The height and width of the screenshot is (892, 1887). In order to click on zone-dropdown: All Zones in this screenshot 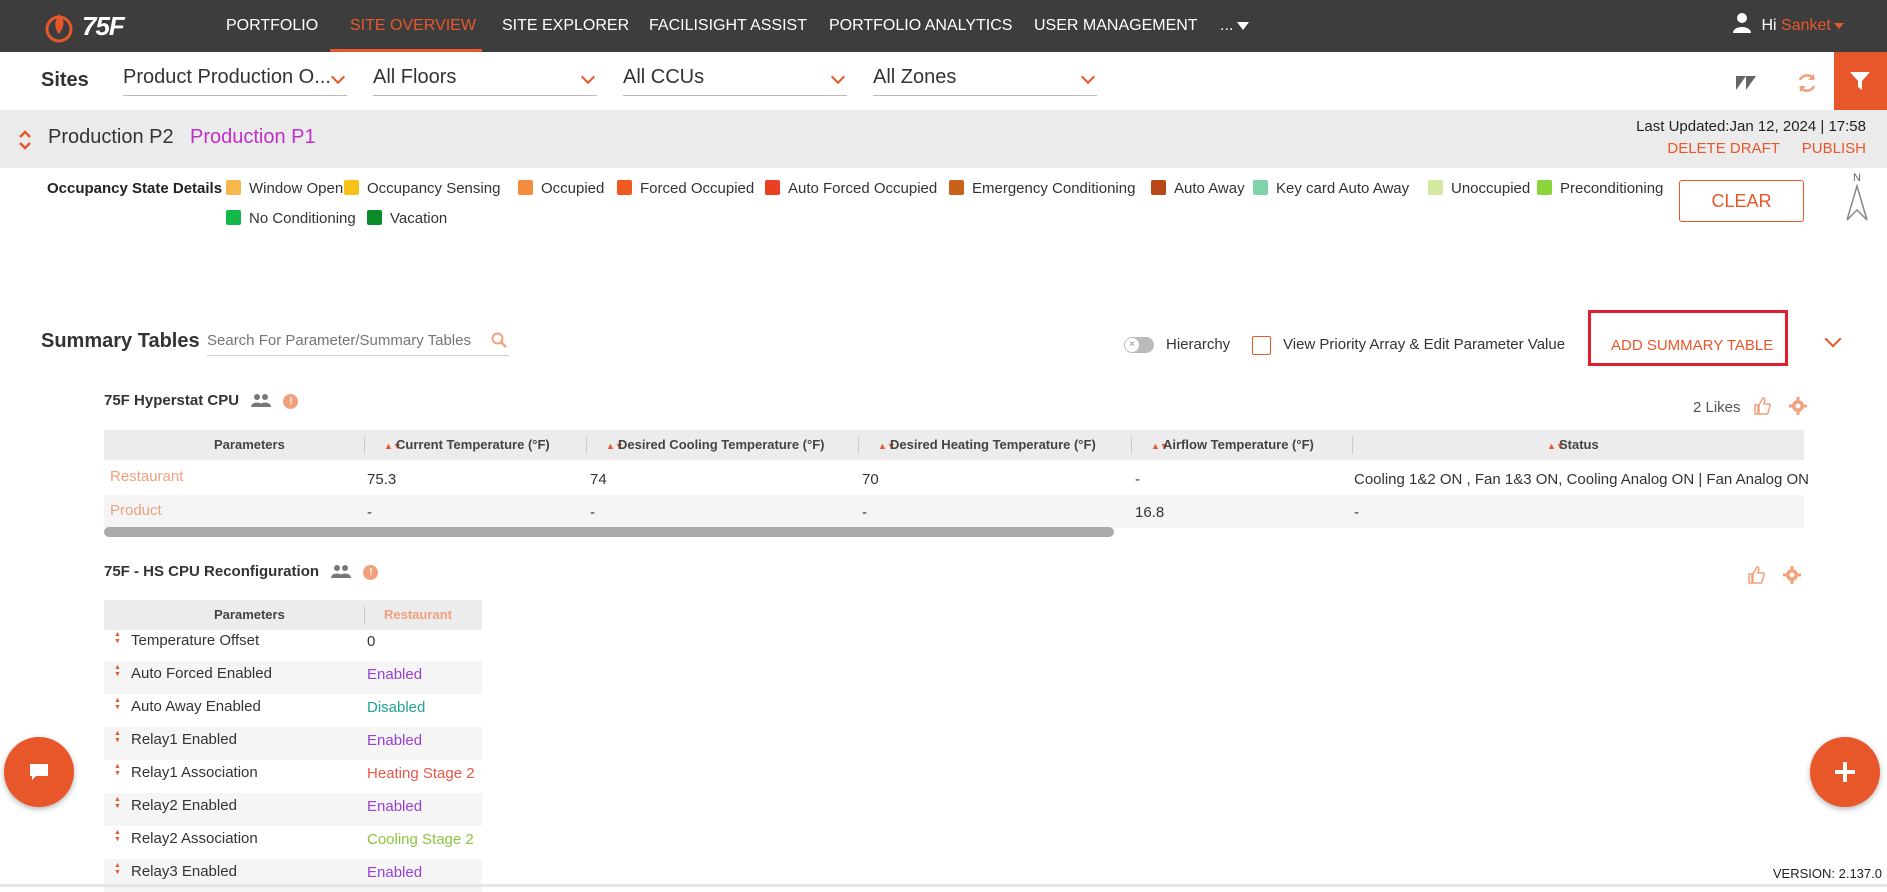, I will do `click(985, 81)`.